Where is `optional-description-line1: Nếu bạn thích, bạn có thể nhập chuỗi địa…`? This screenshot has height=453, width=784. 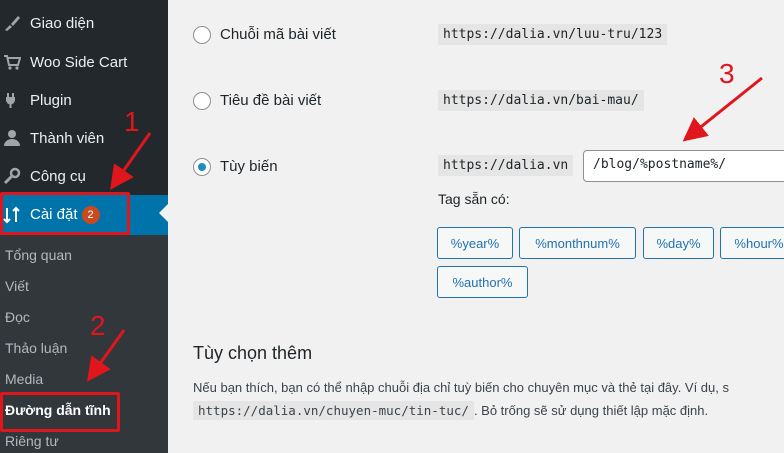
optional-description-line1: Nếu bạn thích, bạn có thể nhập chuỗi địa… is located at coordinates (461, 387).